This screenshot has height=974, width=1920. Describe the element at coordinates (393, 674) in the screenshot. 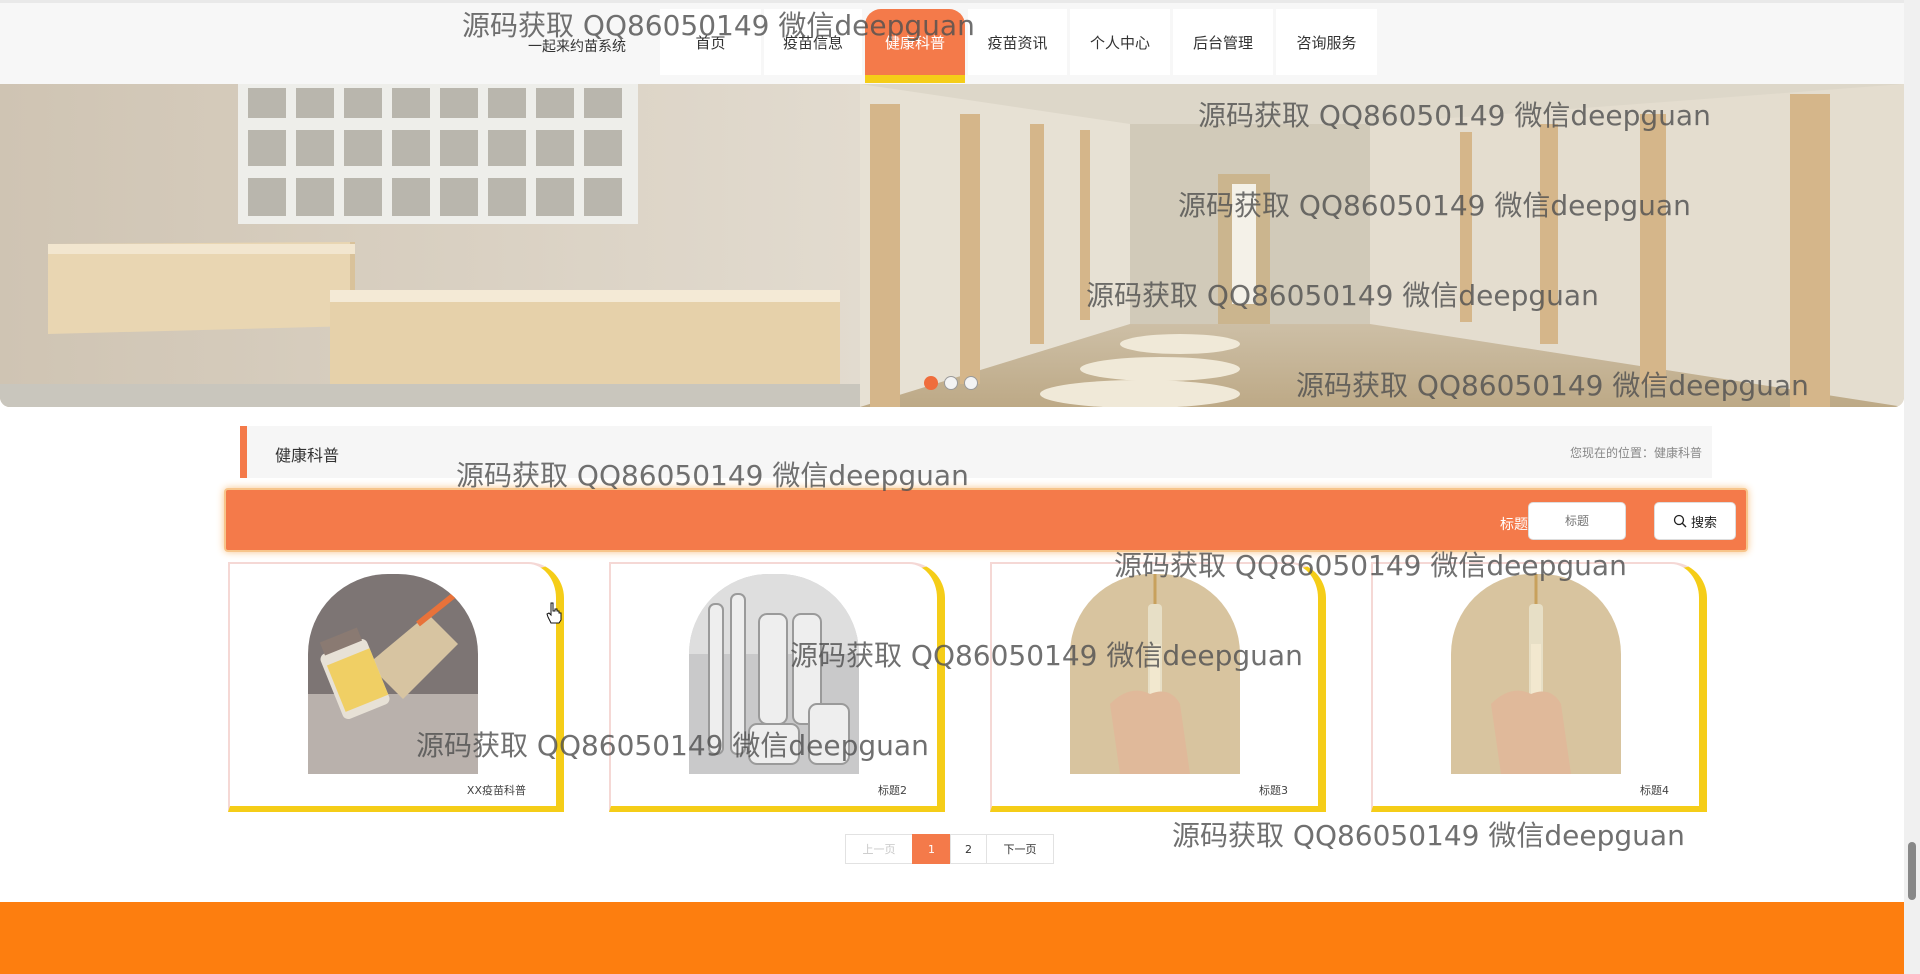

I see `vaccine-vial-image` at that location.